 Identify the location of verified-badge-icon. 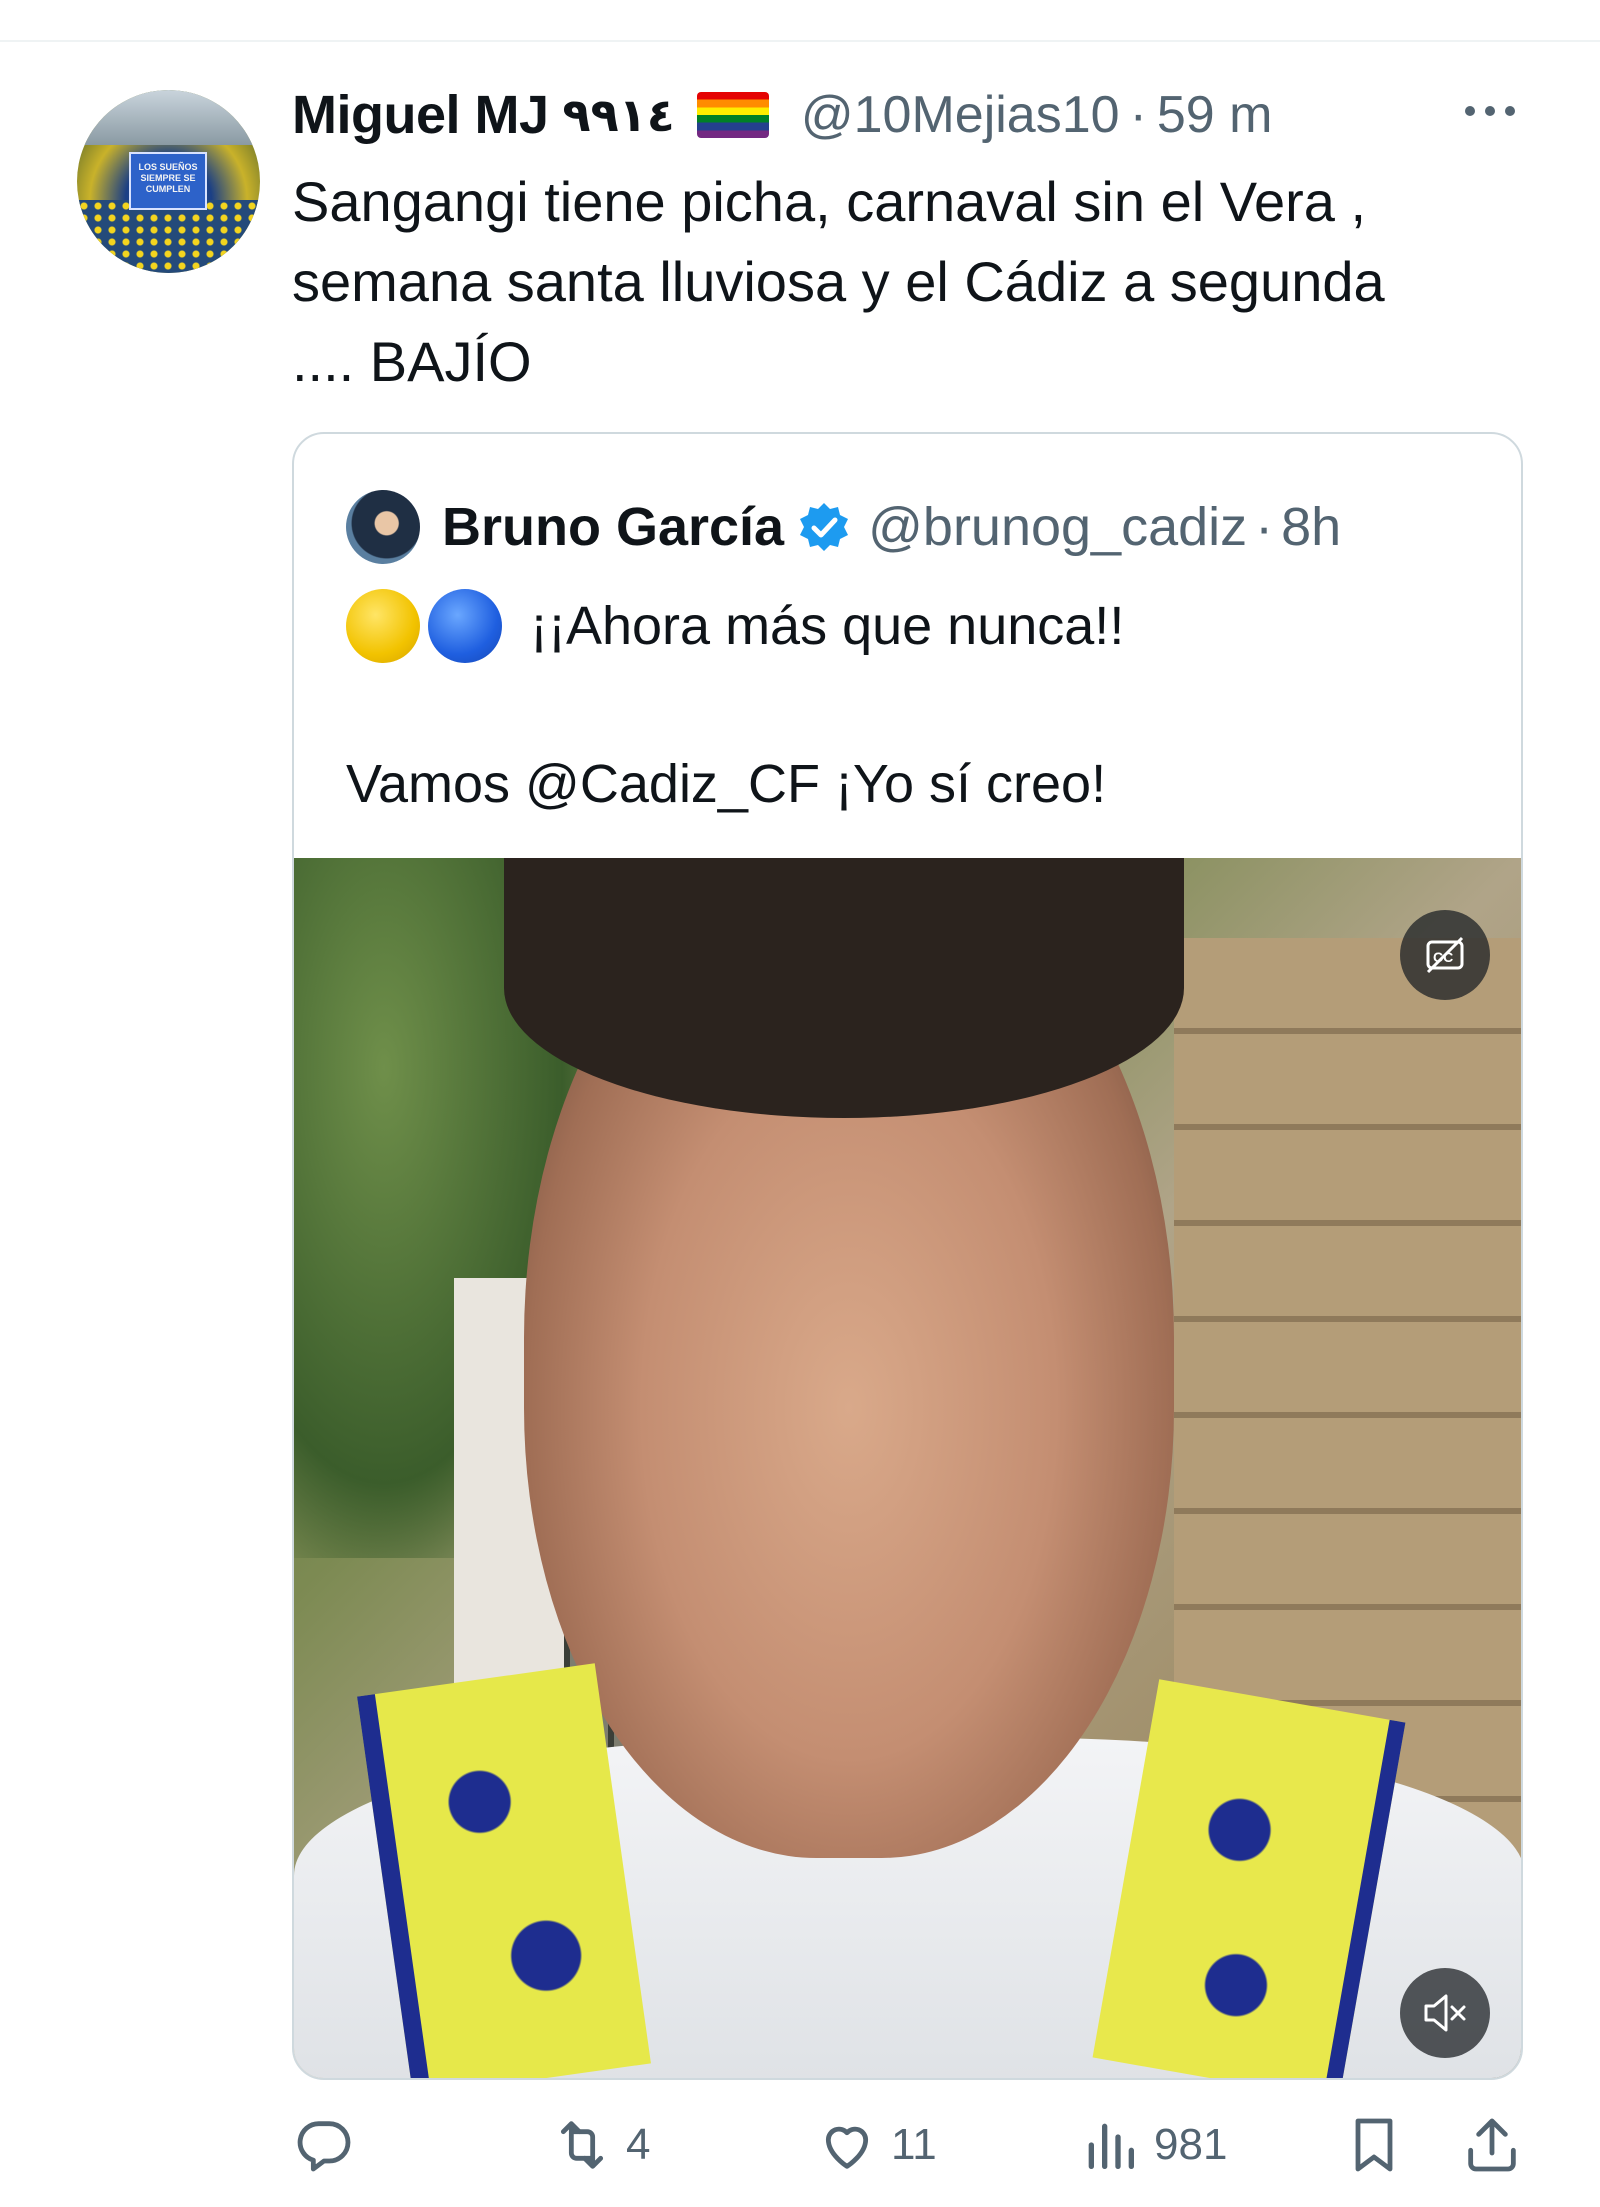
(824, 527).